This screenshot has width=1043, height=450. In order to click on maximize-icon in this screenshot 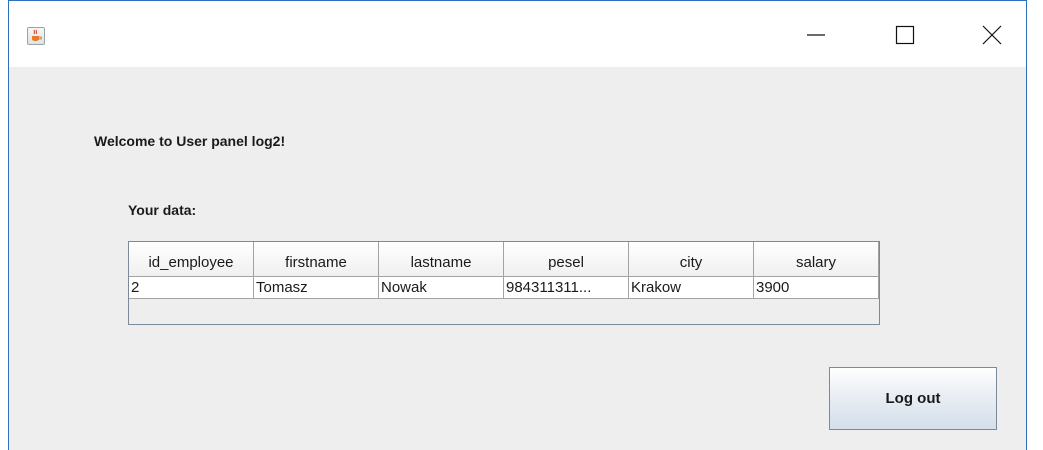, I will do `click(905, 35)`.